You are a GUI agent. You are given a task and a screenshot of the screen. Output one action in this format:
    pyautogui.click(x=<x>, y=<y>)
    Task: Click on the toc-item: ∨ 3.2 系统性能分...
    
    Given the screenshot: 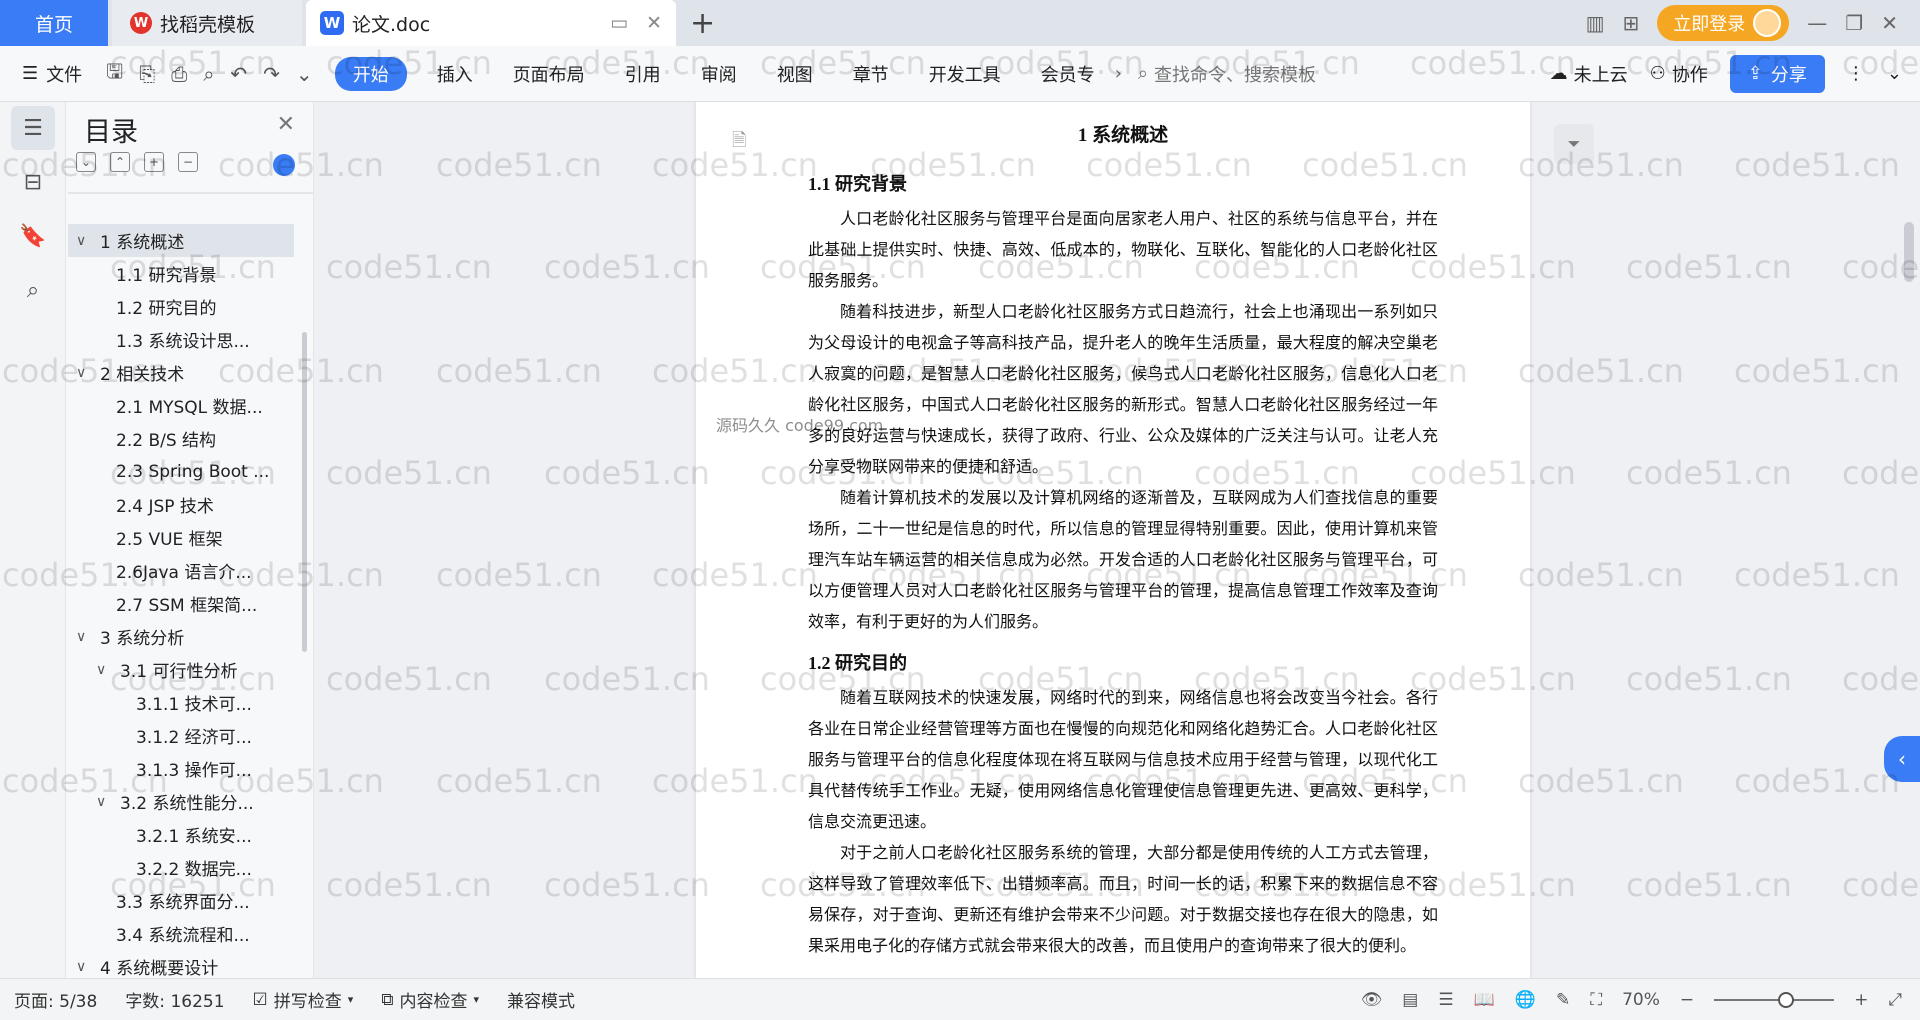 What is the action you would take?
    pyautogui.click(x=181, y=801)
    